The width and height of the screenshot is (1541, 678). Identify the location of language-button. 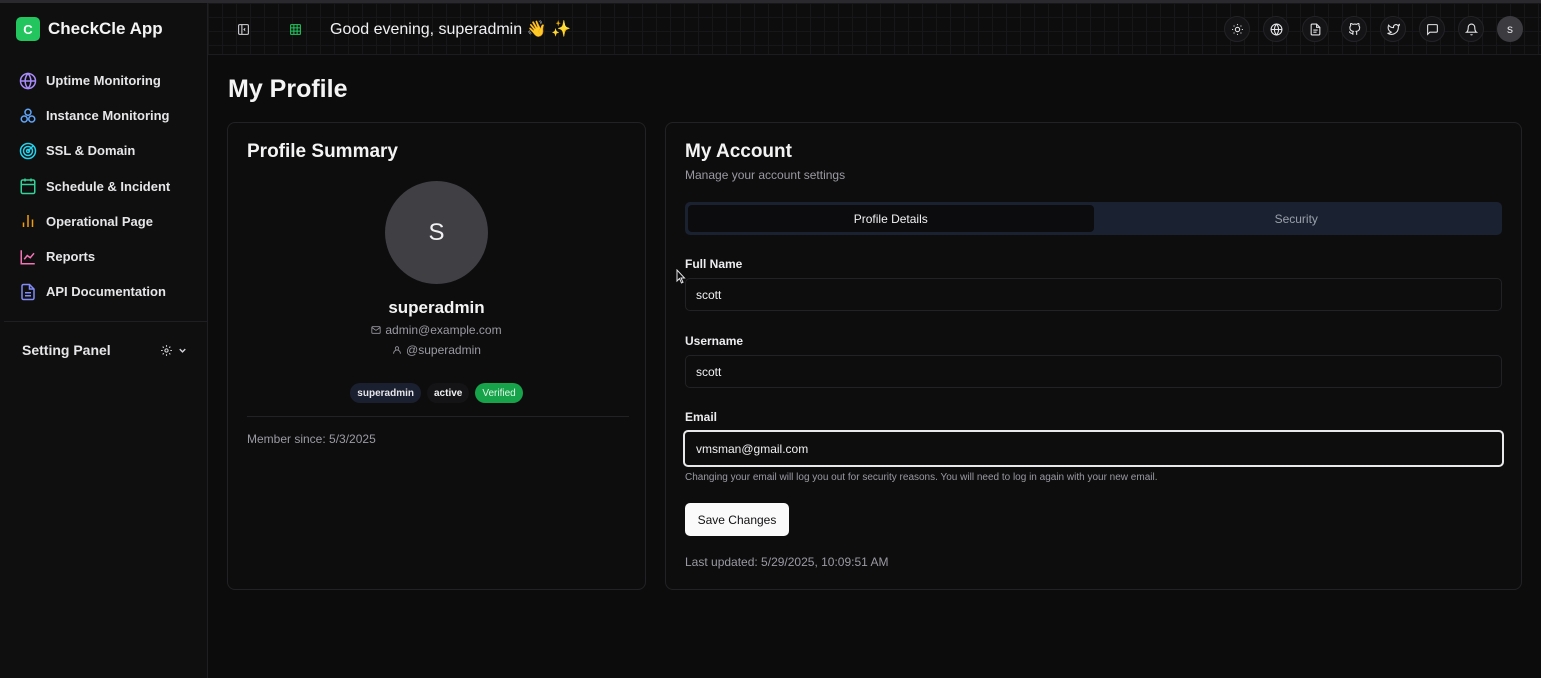
(1276, 29).